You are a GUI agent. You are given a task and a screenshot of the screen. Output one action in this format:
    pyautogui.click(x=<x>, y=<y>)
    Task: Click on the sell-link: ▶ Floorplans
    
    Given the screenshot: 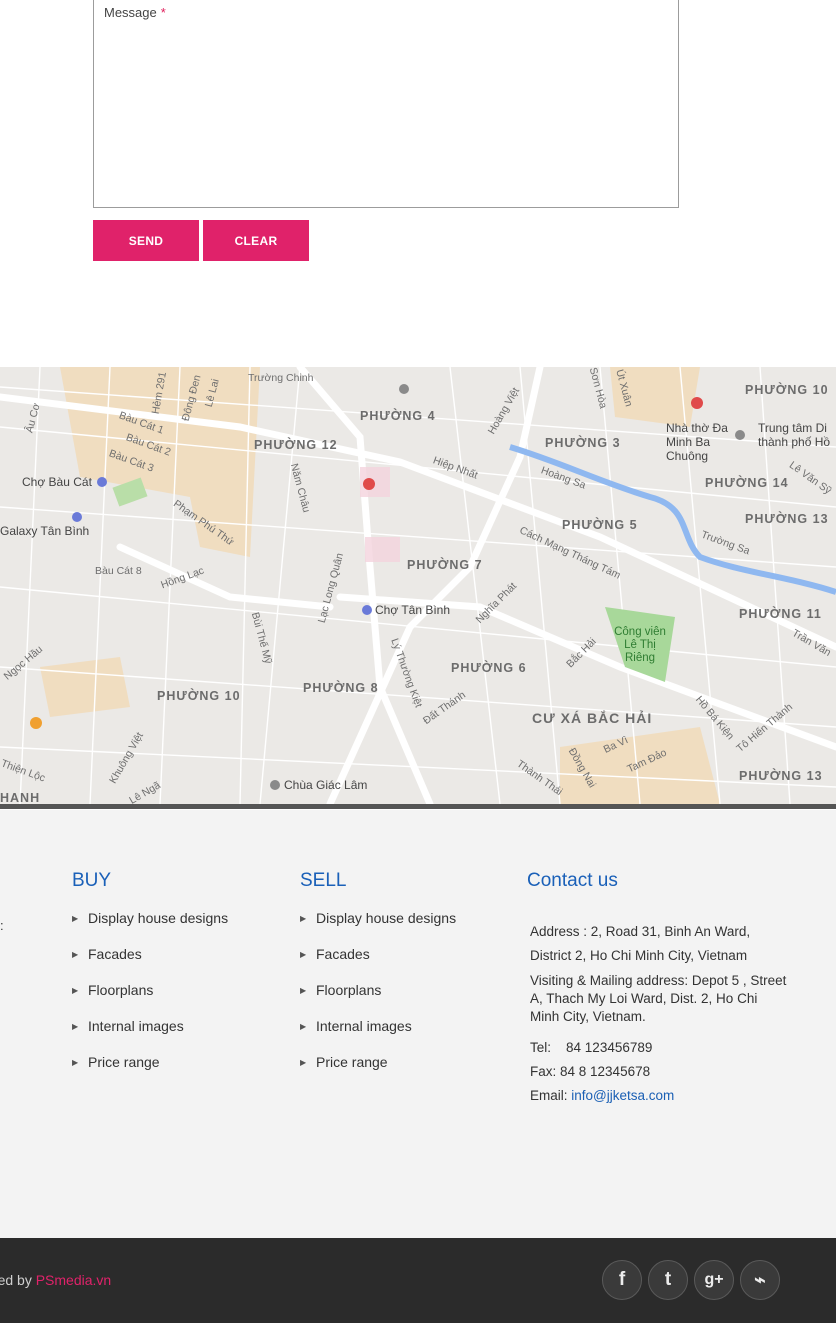 What is the action you would take?
    pyautogui.click(x=378, y=1000)
    